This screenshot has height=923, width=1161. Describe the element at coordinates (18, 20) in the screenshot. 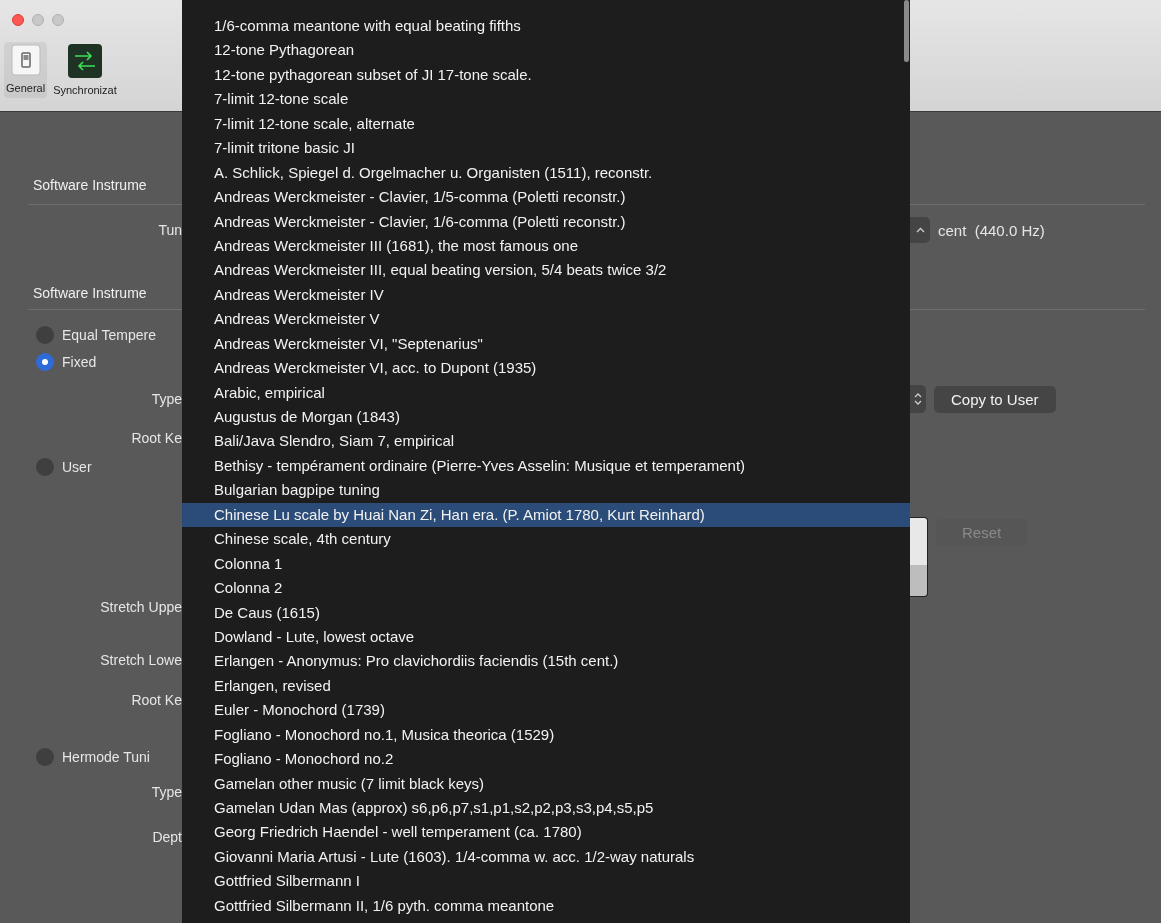

I see `close-button` at that location.